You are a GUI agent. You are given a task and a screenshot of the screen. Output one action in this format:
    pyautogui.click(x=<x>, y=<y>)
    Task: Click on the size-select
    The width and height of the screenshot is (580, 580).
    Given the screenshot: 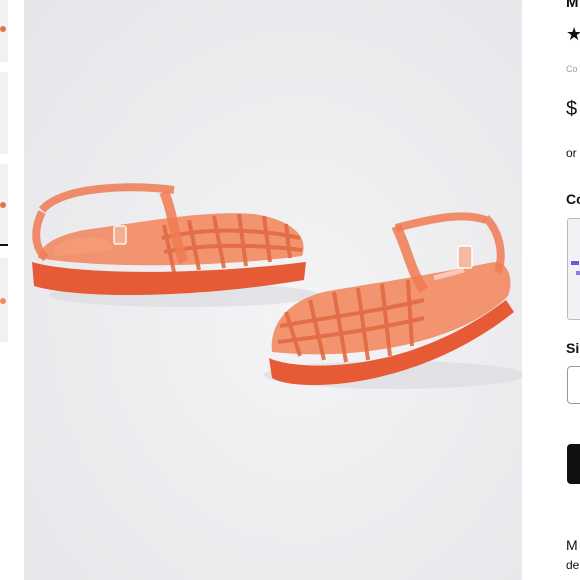 What is the action you would take?
    pyautogui.click(x=573, y=385)
    